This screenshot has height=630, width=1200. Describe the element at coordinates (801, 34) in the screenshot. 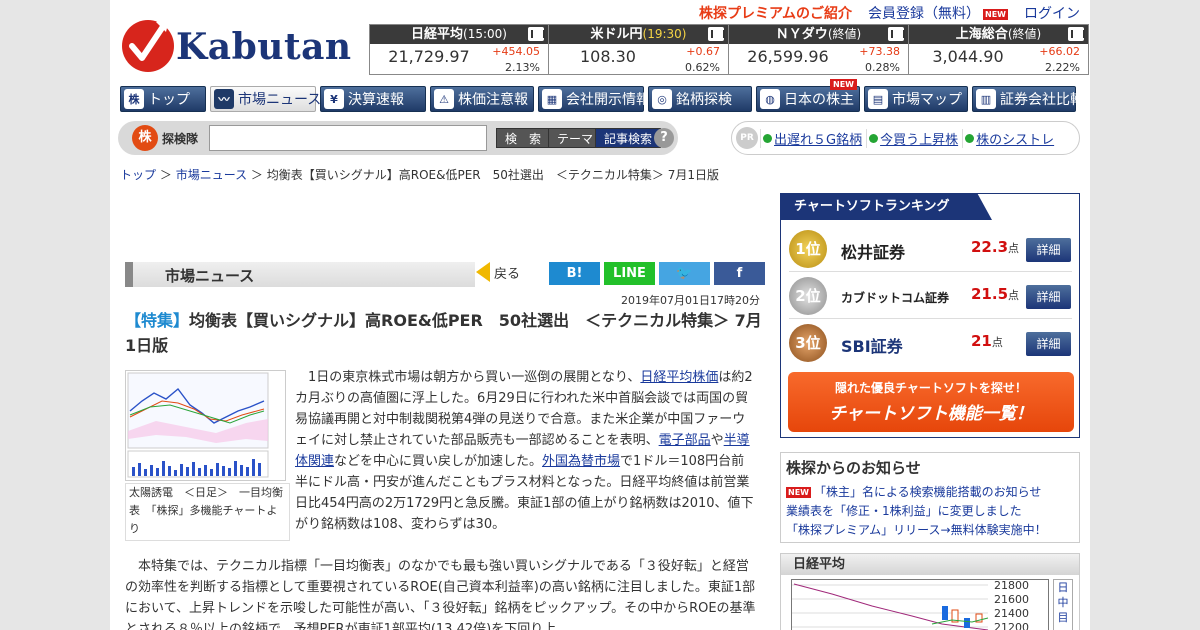

I see `ticker-name: ＮＹダウ` at that location.